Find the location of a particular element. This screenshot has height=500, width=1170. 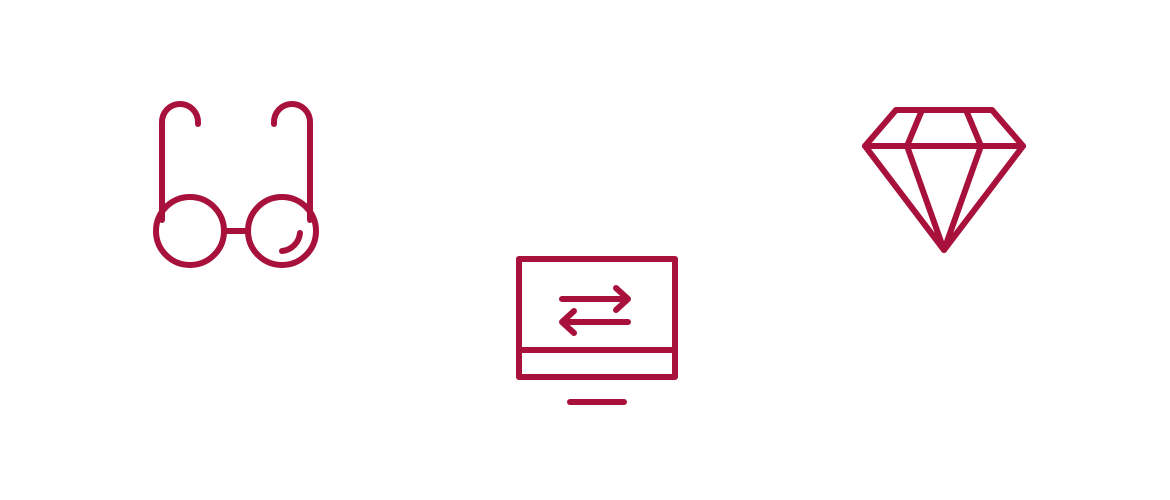

arrow-left-icon is located at coordinates (595, 322).